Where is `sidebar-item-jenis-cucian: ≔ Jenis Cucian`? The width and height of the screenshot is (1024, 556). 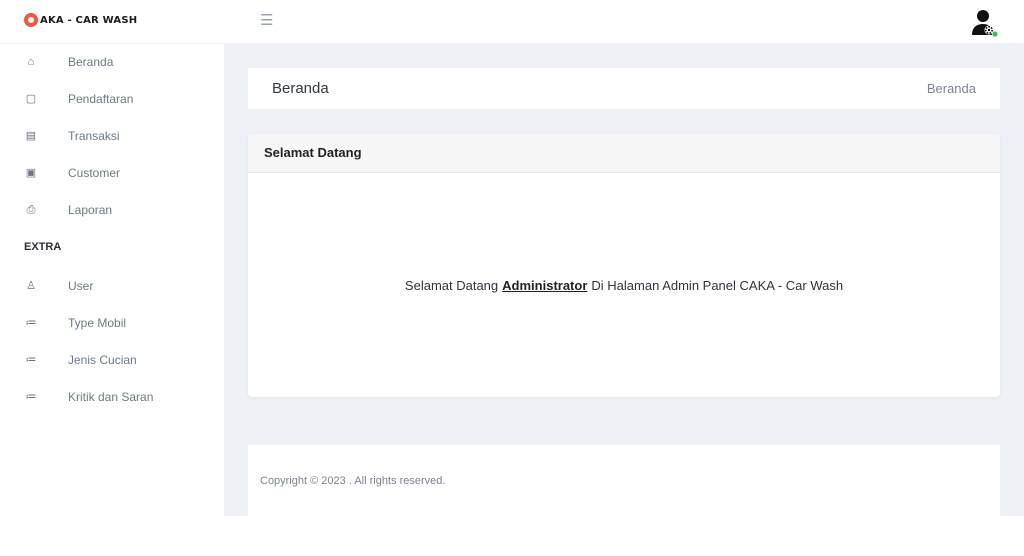 sidebar-item-jenis-cucian: ≔ Jenis Cucian is located at coordinates (112, 360).